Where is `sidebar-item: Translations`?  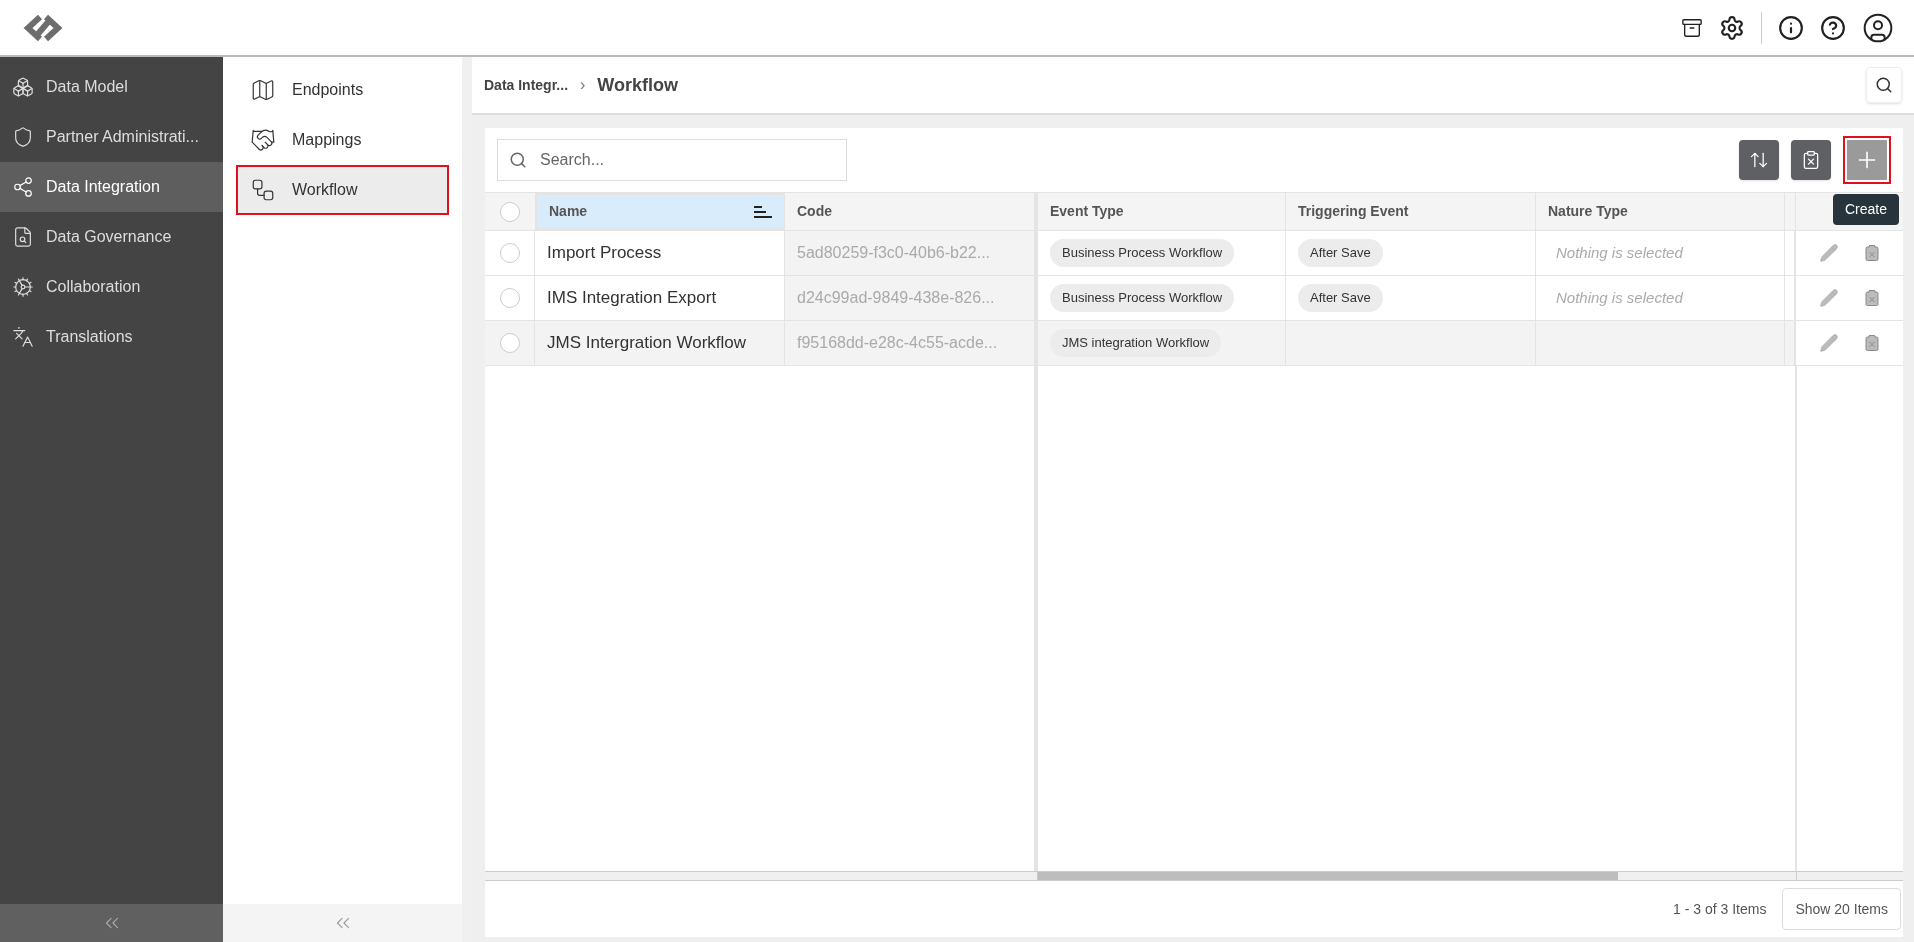 sidebar-item: Translations is located at coordinates (111, 337).